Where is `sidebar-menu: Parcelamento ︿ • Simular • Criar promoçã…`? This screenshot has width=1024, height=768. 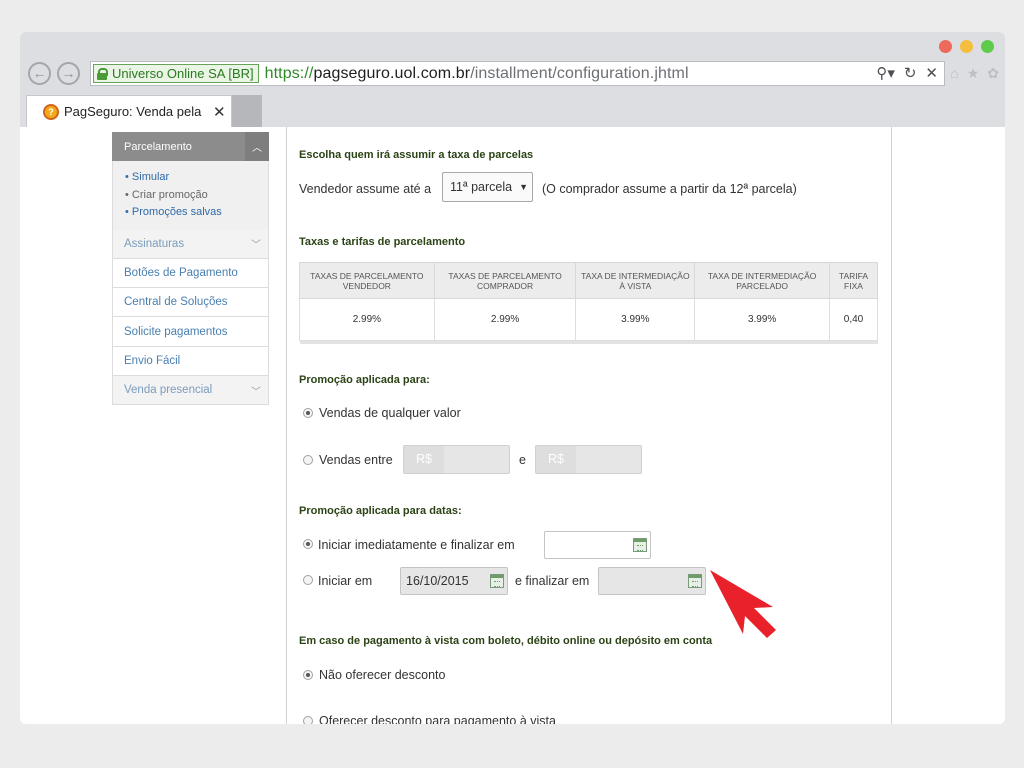
sidebar-menu: Parcelamento ︿ • Simular • Criar promoçã… is located at coordinates (190, 269).